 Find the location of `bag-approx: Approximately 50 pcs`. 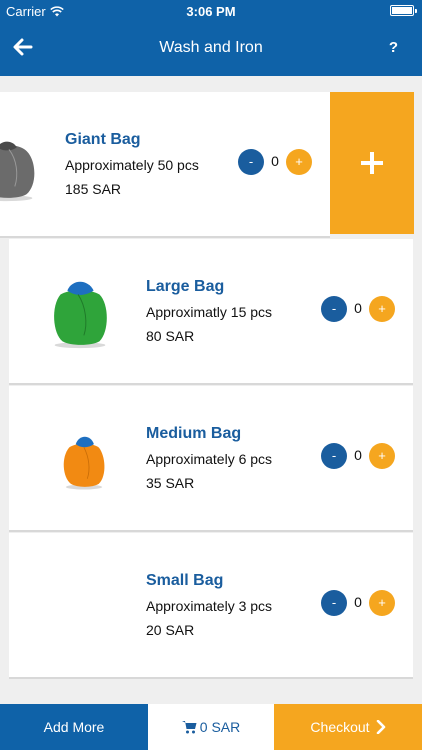

bag-approx: Approximately 50 pcs is located at coordinates (132, 165).